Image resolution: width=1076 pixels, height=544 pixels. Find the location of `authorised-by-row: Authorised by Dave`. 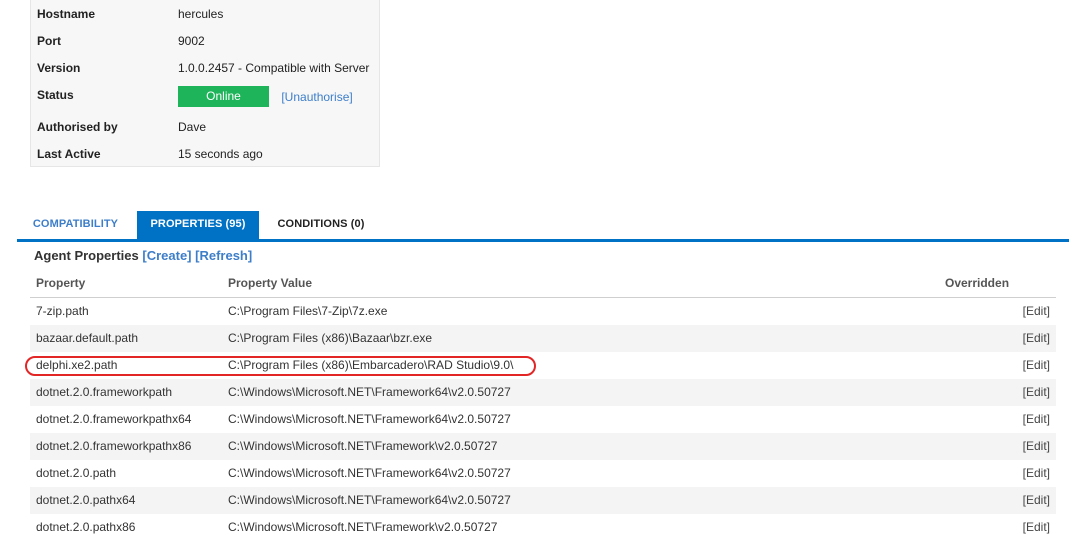

authorised-by-row: Authorised by Dave is located at coordinates (205, 127).